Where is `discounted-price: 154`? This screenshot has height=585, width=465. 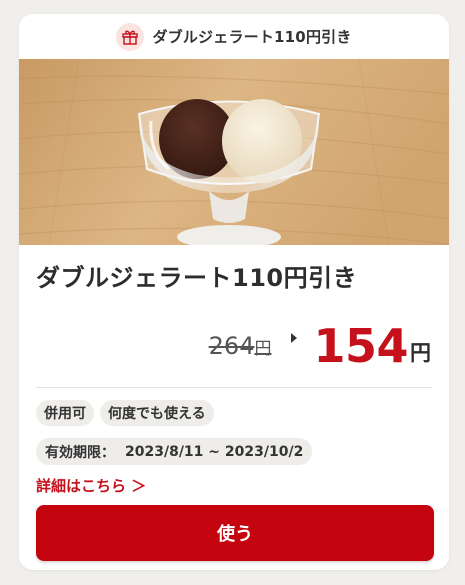 discounted-price: 154 is located at coordinates (360, 346).